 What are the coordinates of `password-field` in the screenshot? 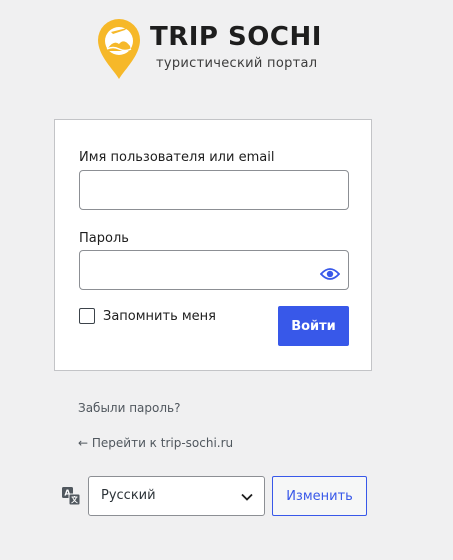 It's located at (214, 270).